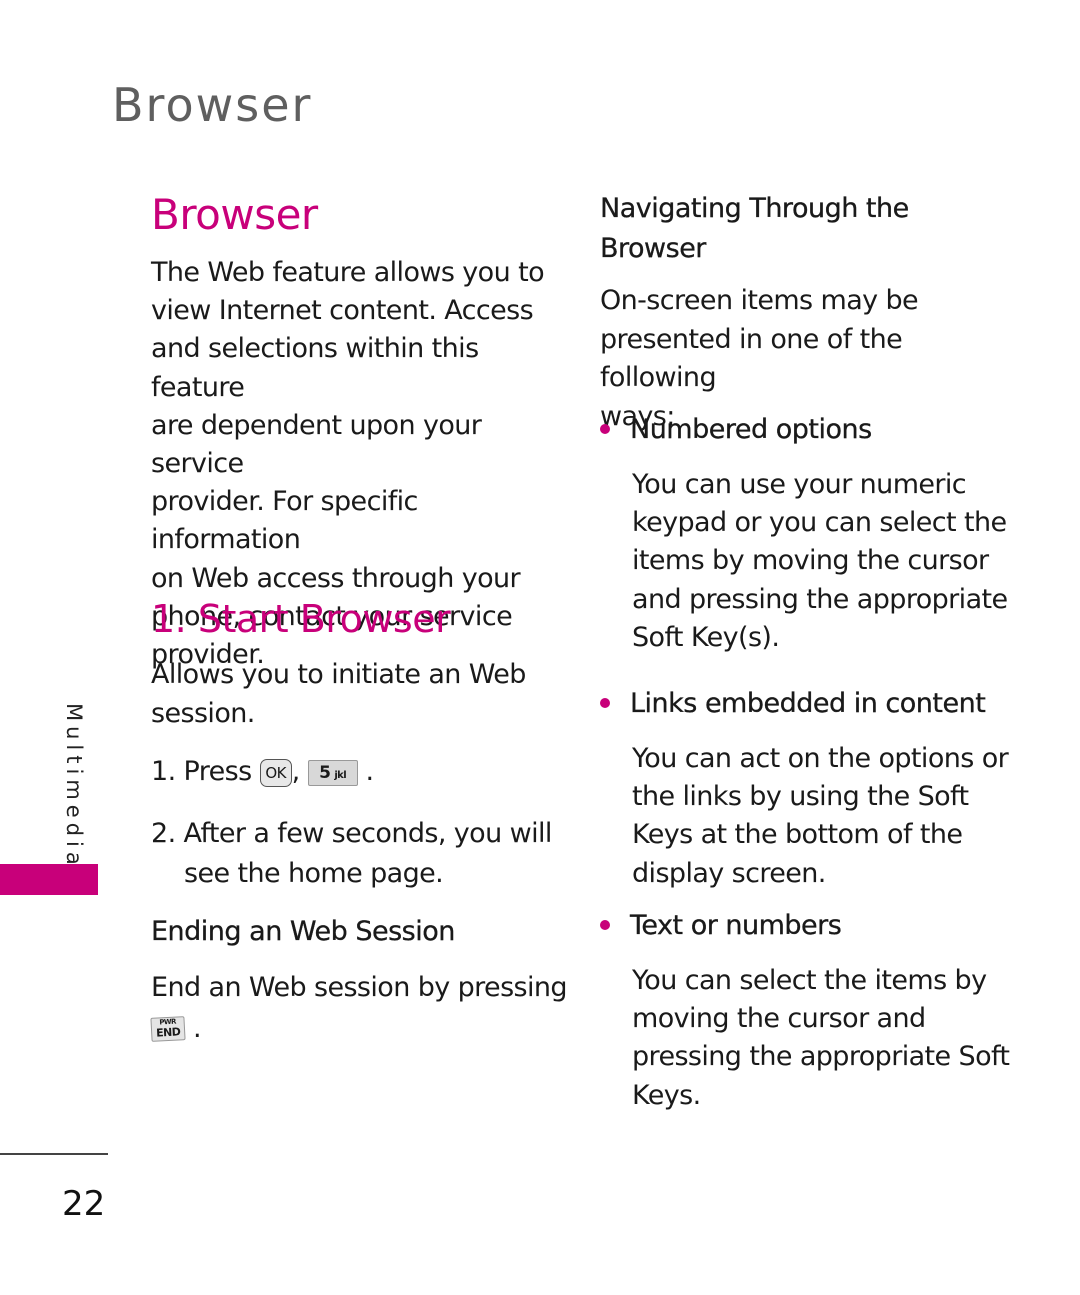 The image size is (1080, 1295). Describe the element at coordinates (736, 925) in the screenshot. I see `bullet-title: Text or numbers` at that location.